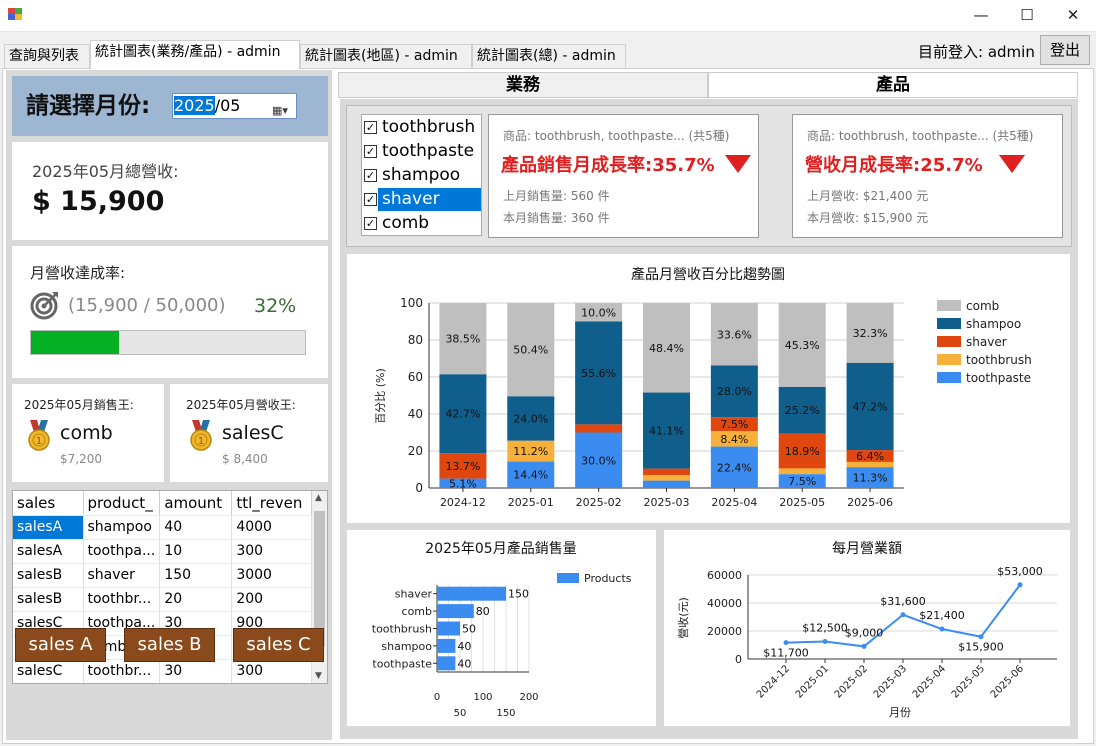 This screenshot has width=1096, height=746. I want to click on data-label: $9,000, so click(864, 632).